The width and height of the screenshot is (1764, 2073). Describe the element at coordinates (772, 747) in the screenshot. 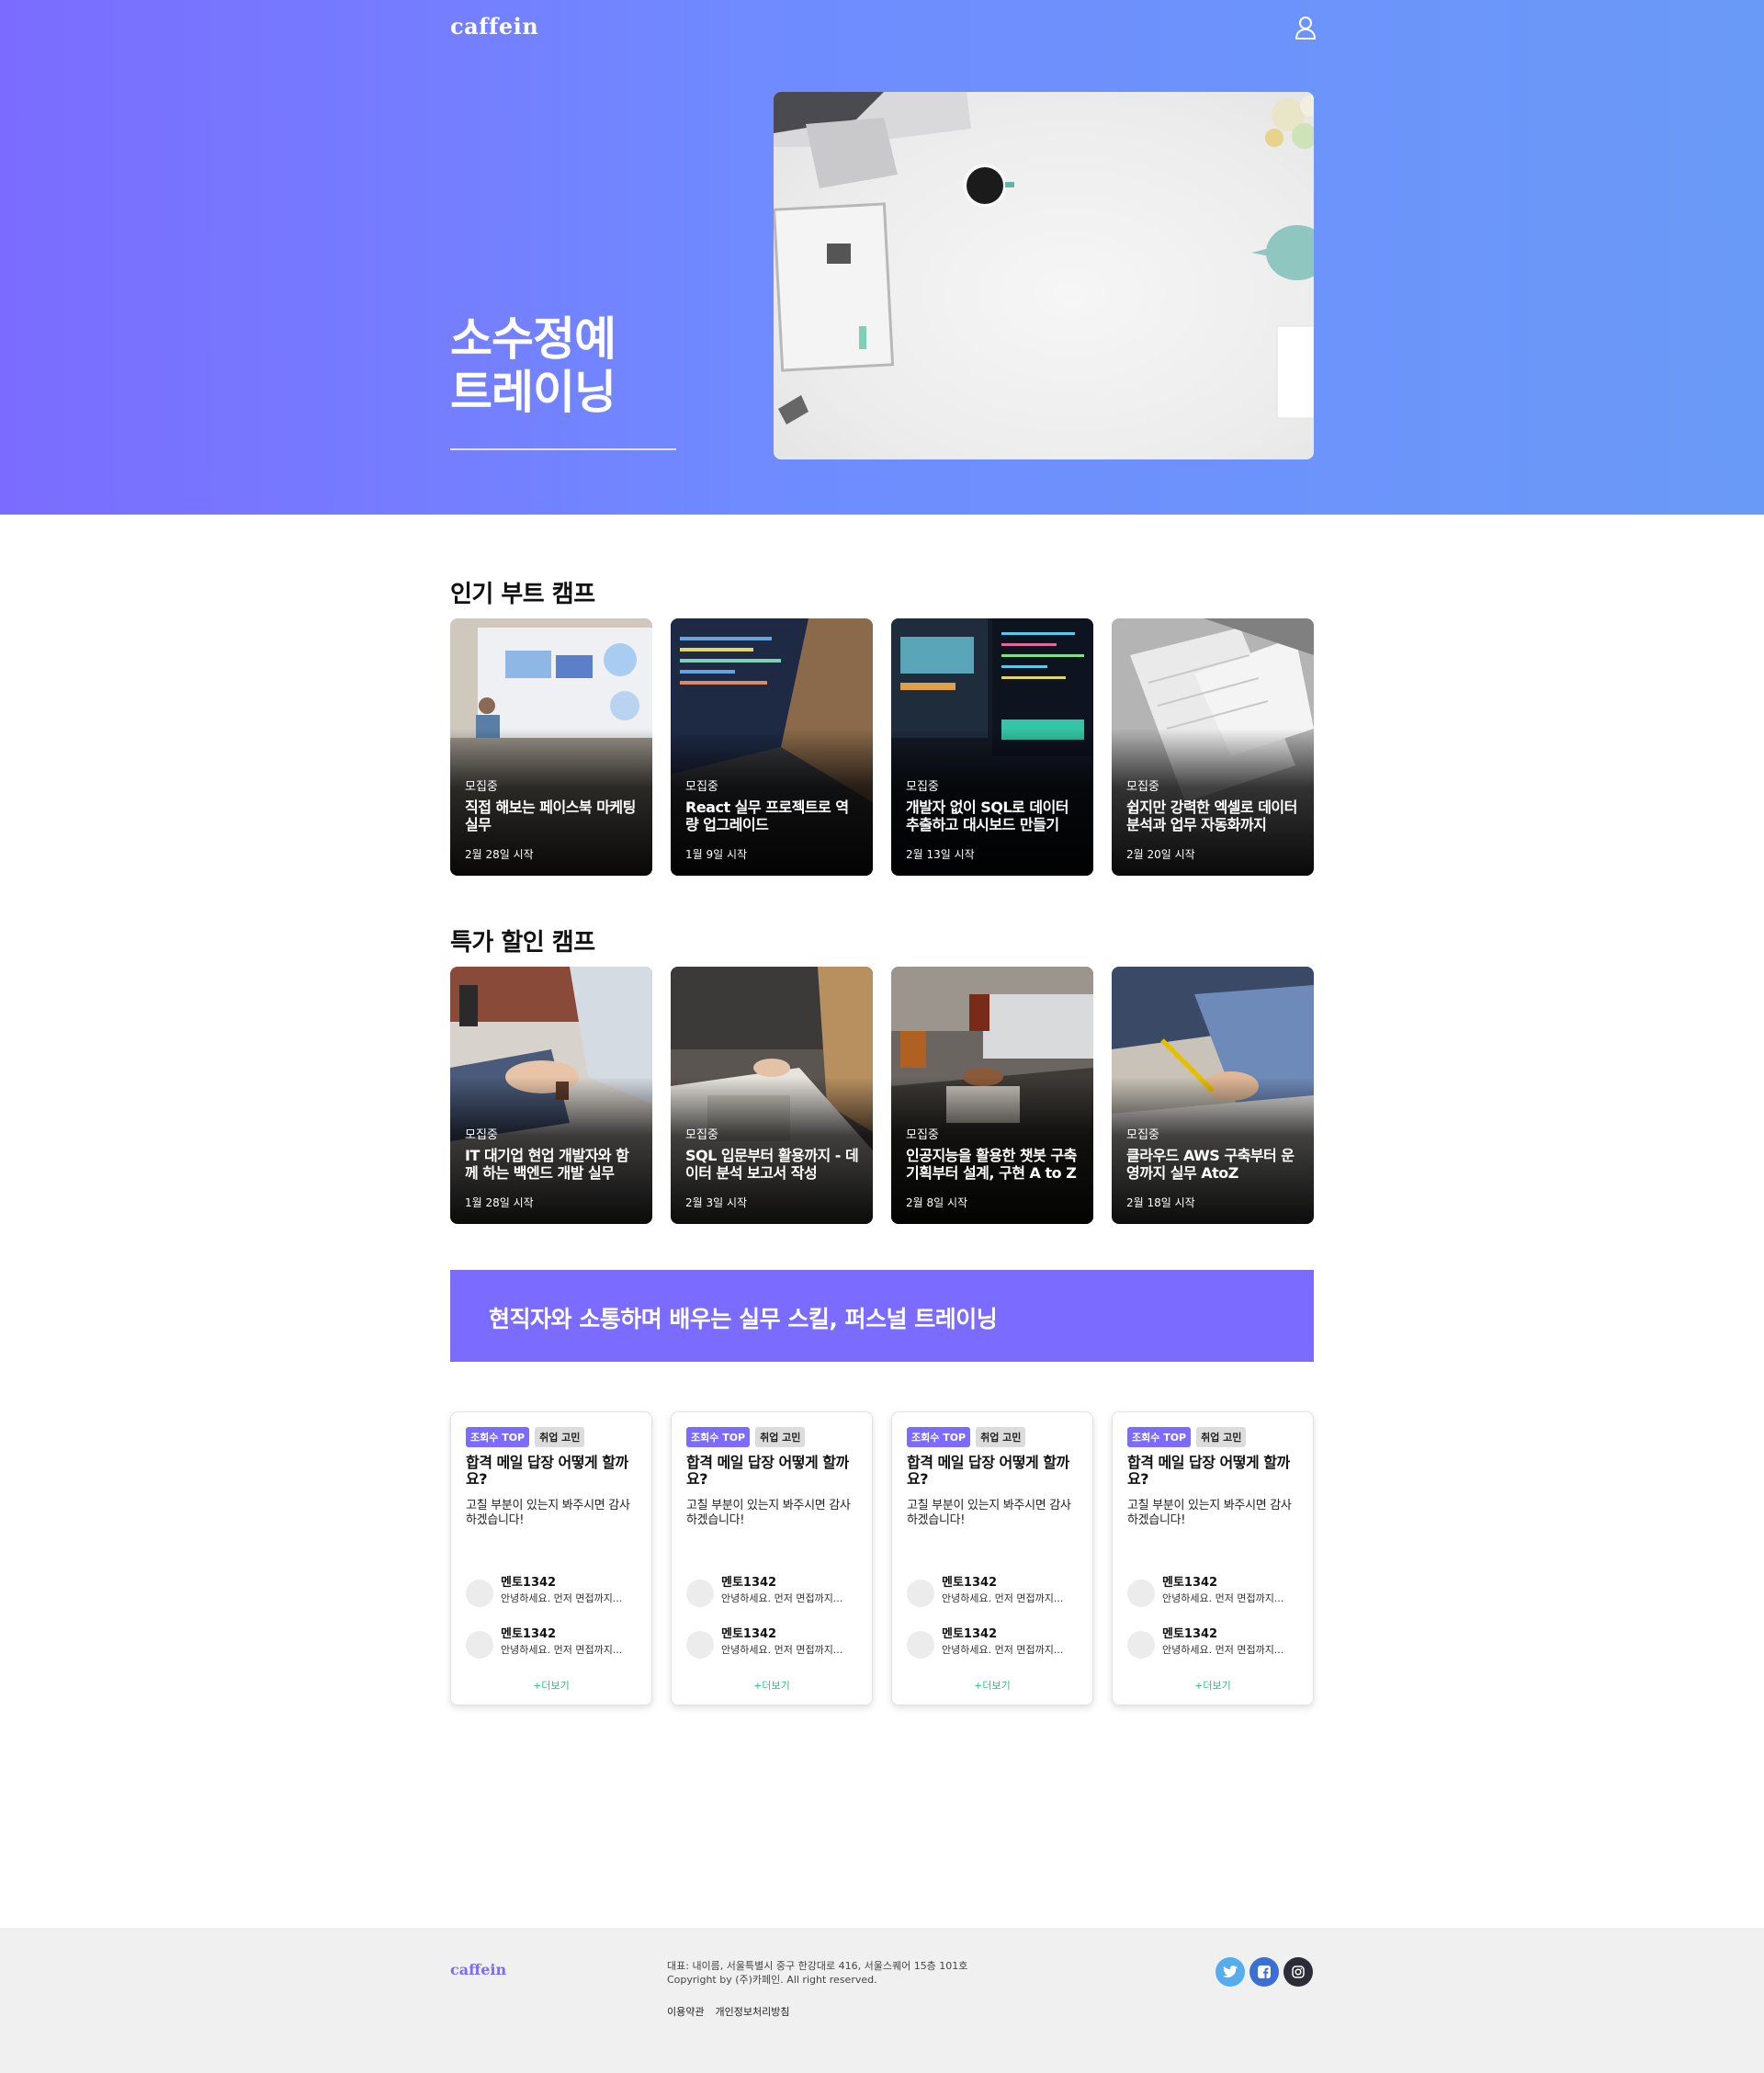

I see `popular-card-2: 모집중 React 실무 프로젝트로 역량 업그레이드 1월 9일 시작` at that location.